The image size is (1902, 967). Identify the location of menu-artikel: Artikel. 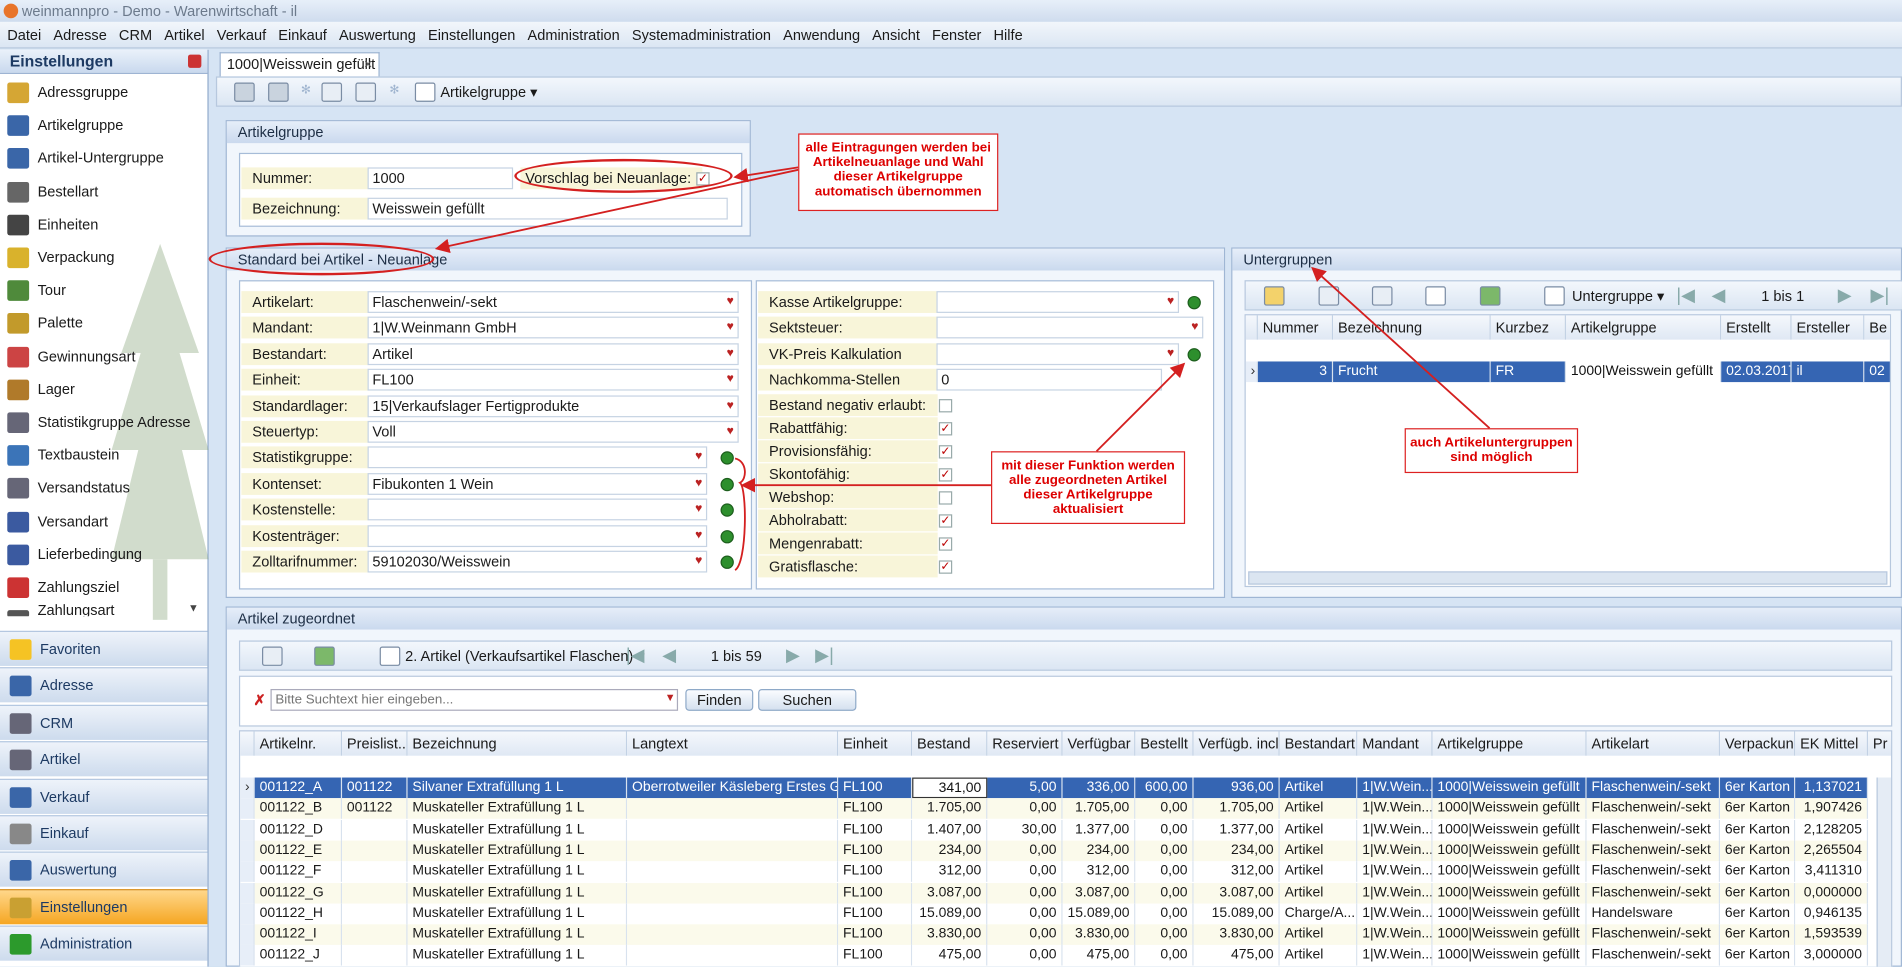
(183, 35).